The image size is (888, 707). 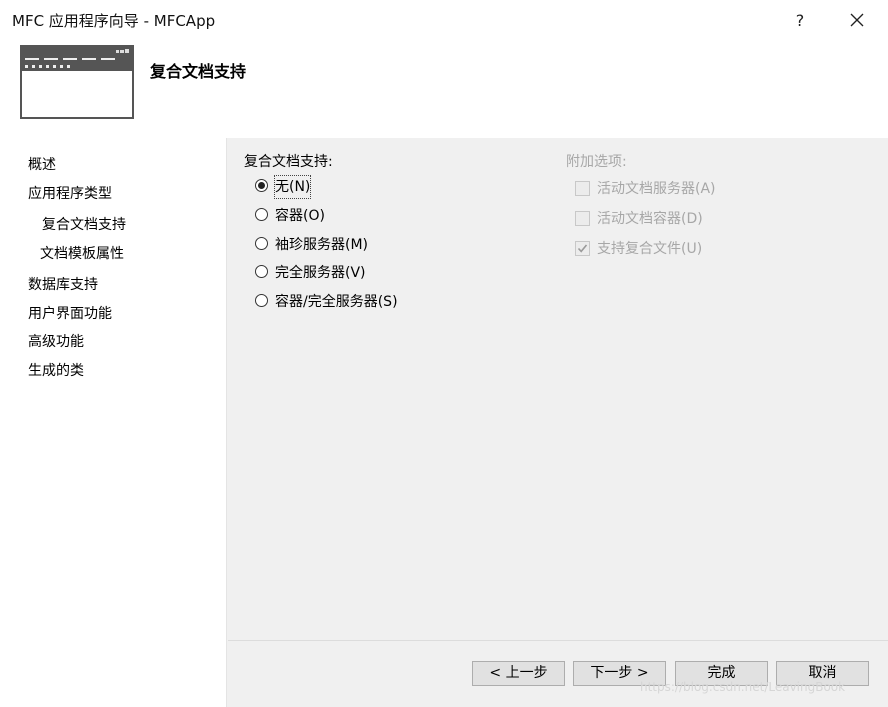 I want to click on radio-label: 容器/完全服务器(S), so click(x=336, y=302).